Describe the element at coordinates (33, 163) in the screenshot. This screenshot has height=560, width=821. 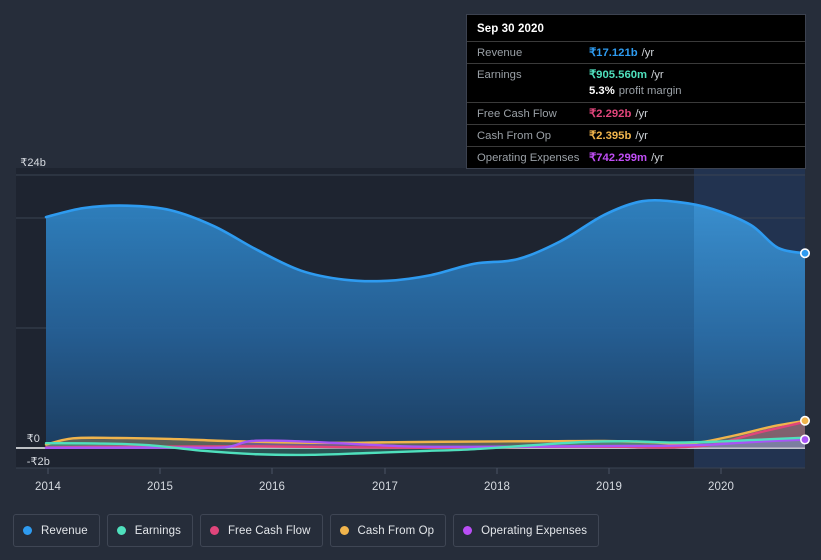
I see `y-axis-label-top: ₹24b` at that location.